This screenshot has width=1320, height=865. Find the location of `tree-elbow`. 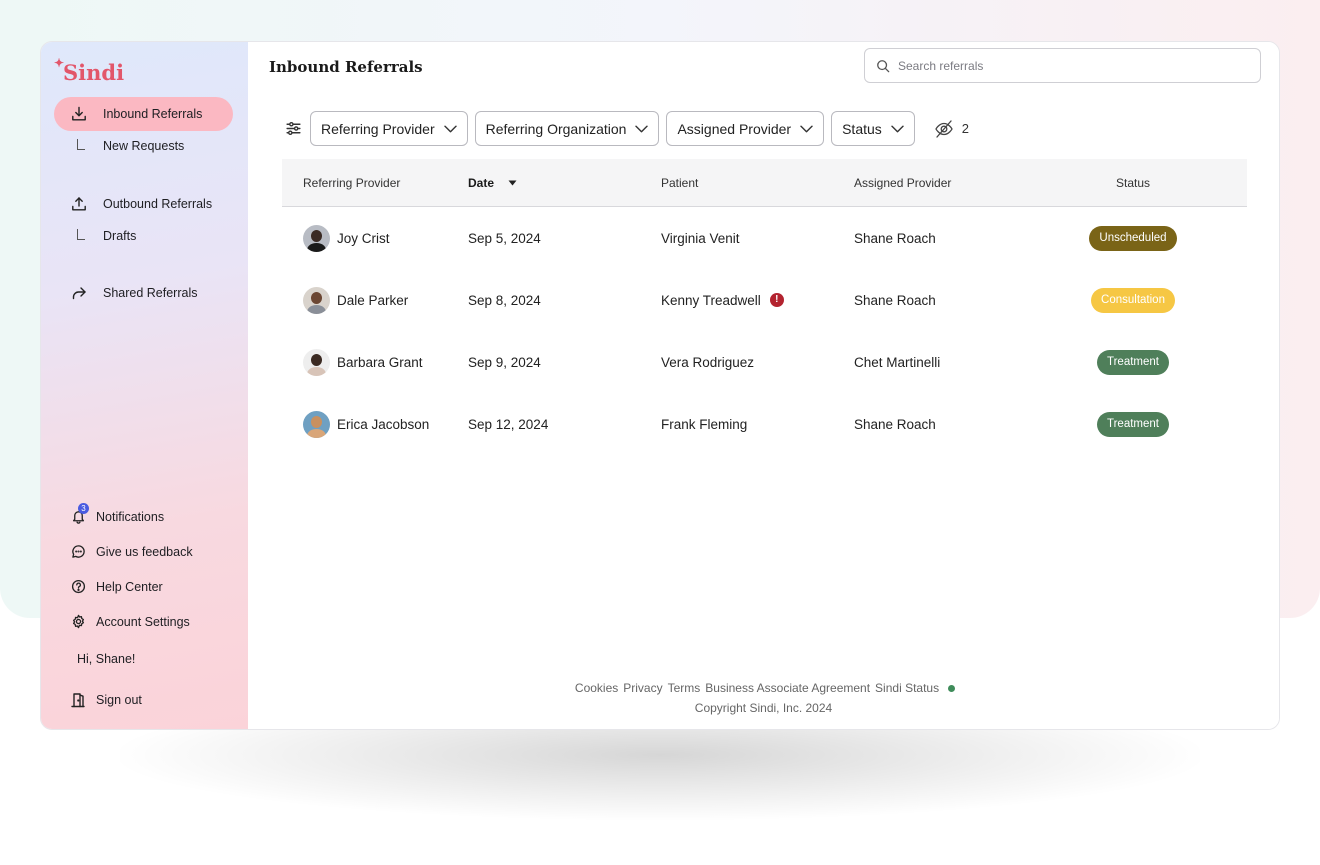

tree-elbow is located at coordinates (81, 234).